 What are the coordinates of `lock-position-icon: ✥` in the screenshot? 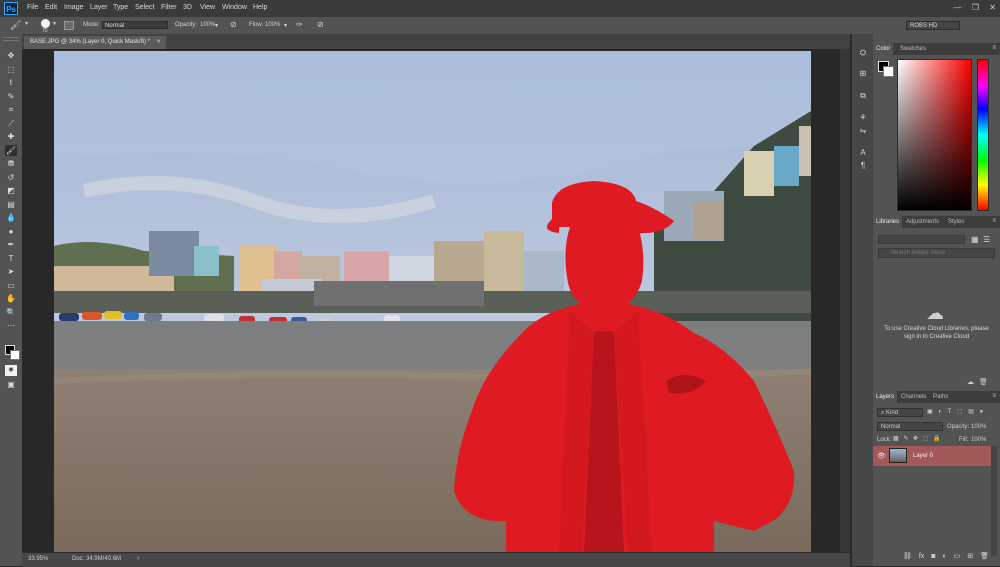 It's located at (915, 439).